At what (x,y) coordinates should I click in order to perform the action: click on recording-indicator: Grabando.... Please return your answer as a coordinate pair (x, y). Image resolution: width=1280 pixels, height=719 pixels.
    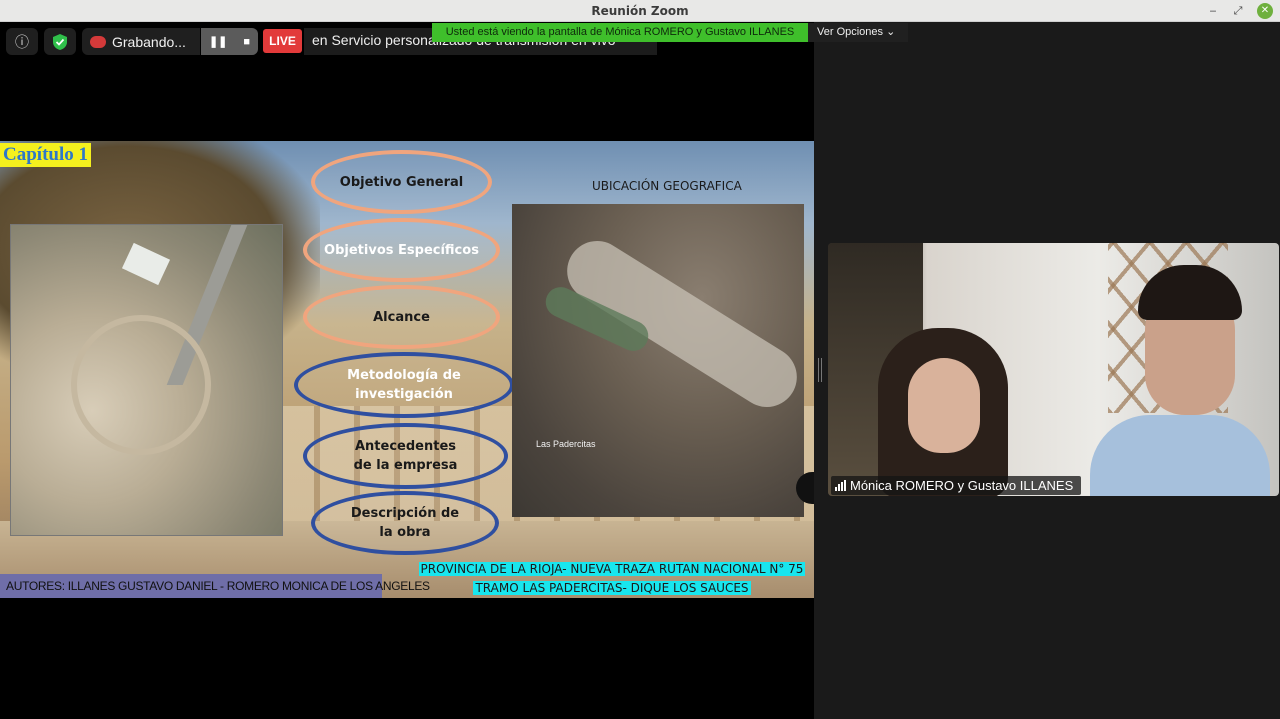
    Looking at the image, I should click on (141, 41).